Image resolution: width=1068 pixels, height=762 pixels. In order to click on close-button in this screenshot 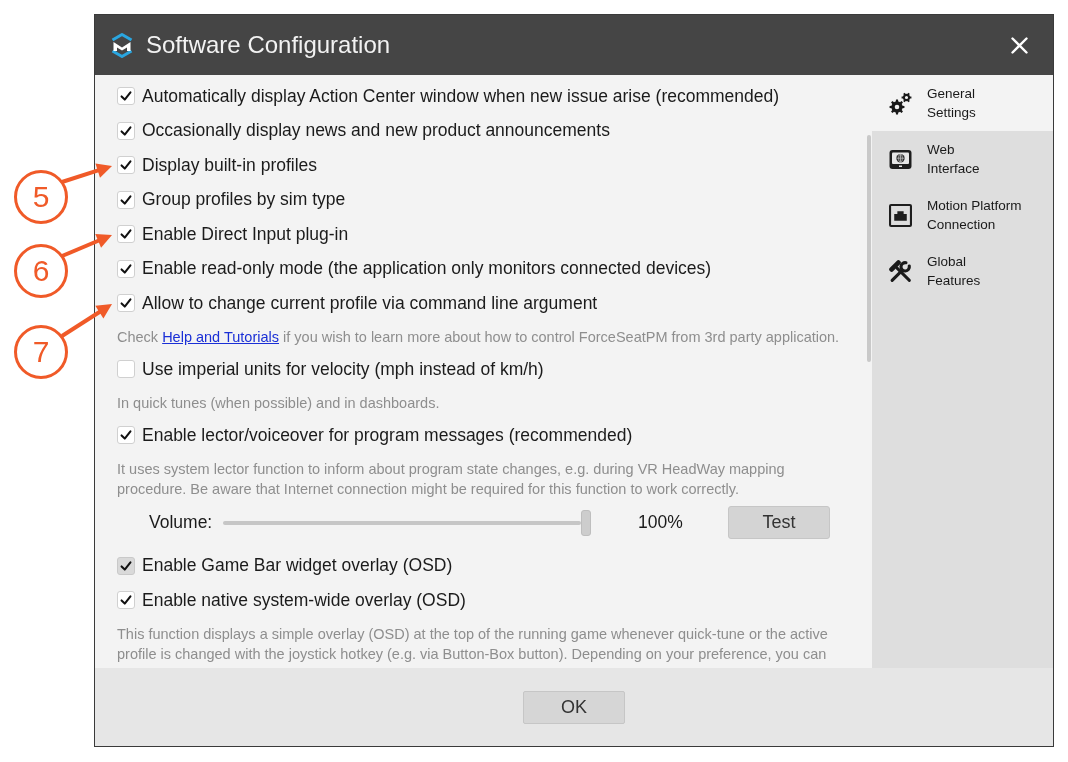, I will do `click(1019, 45)`.